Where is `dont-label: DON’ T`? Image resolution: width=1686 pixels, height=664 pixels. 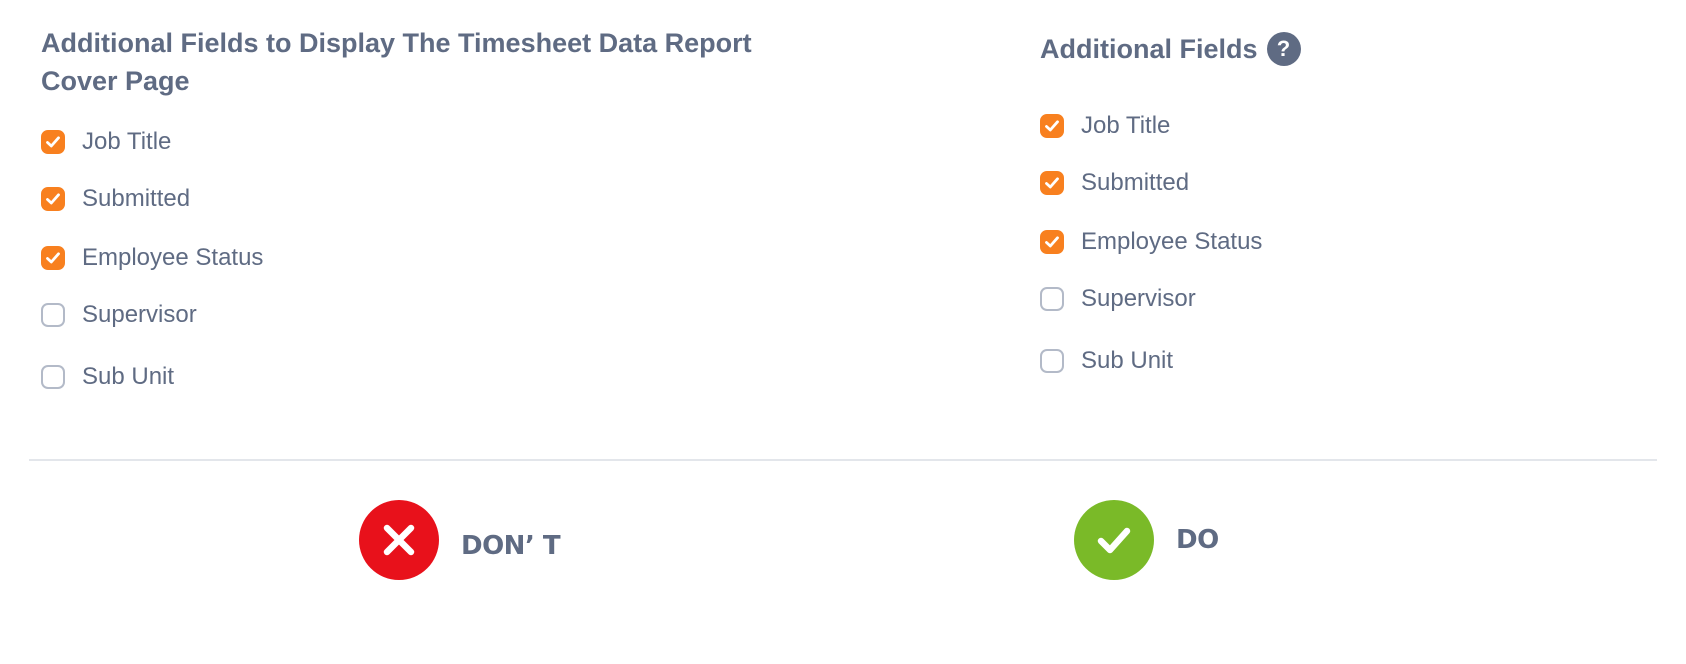
dont-label: DON’ T is located at coordinates (511, 546).